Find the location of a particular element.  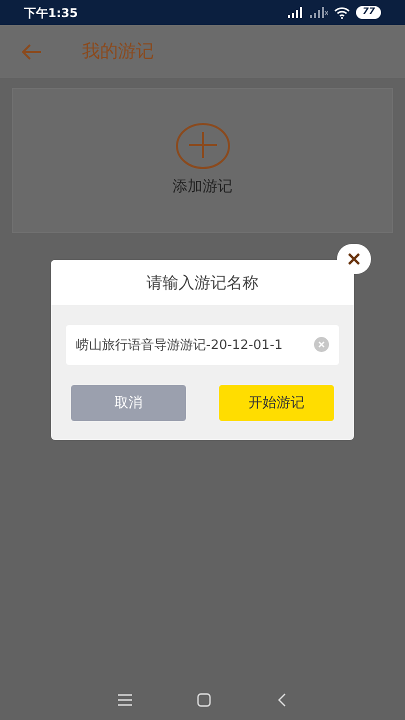

wifi-icon is located at coordinates (342, 12).